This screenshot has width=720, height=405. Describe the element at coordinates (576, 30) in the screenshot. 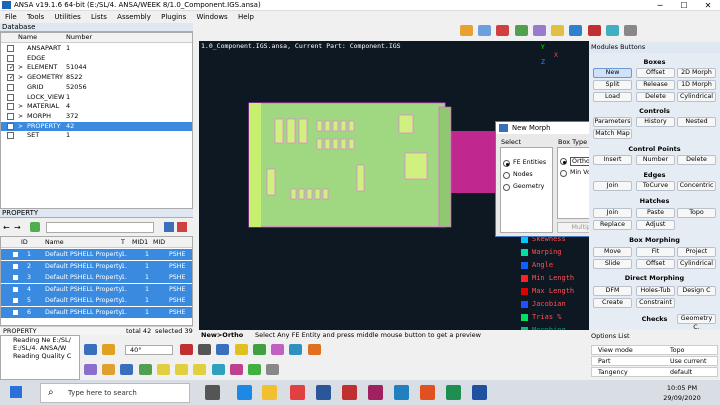

I see `grid-icon` at that location.